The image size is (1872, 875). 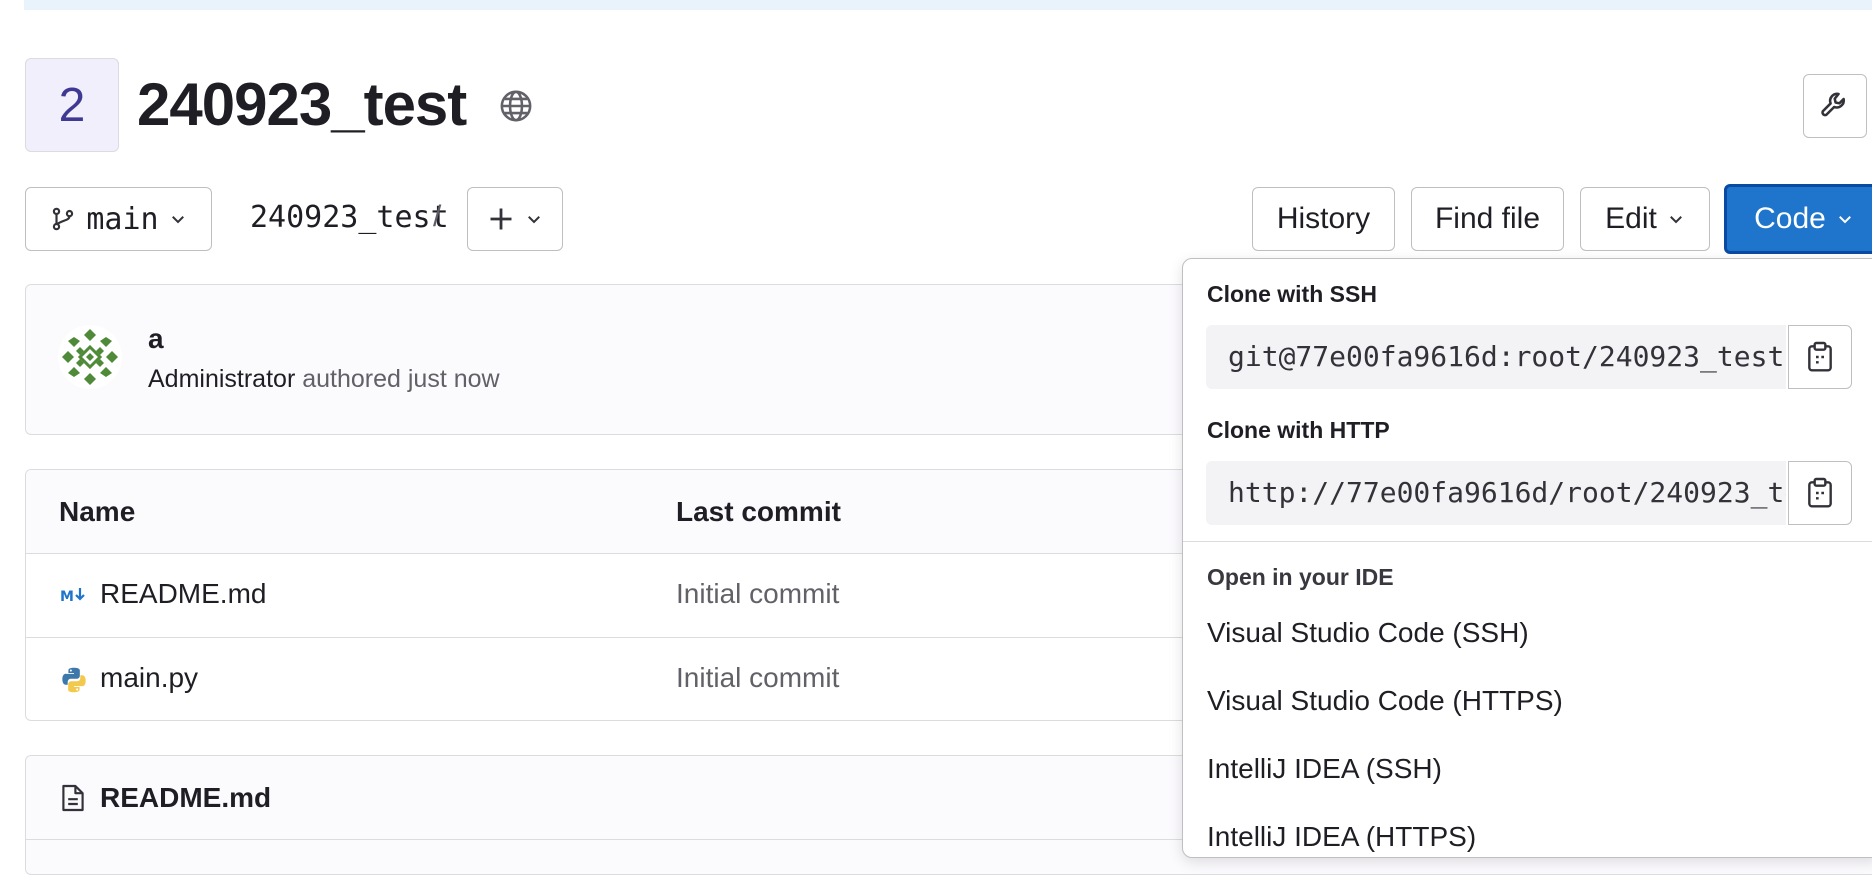 I want to click on copy-ssh-url-button, so click(x=1820, y=357).